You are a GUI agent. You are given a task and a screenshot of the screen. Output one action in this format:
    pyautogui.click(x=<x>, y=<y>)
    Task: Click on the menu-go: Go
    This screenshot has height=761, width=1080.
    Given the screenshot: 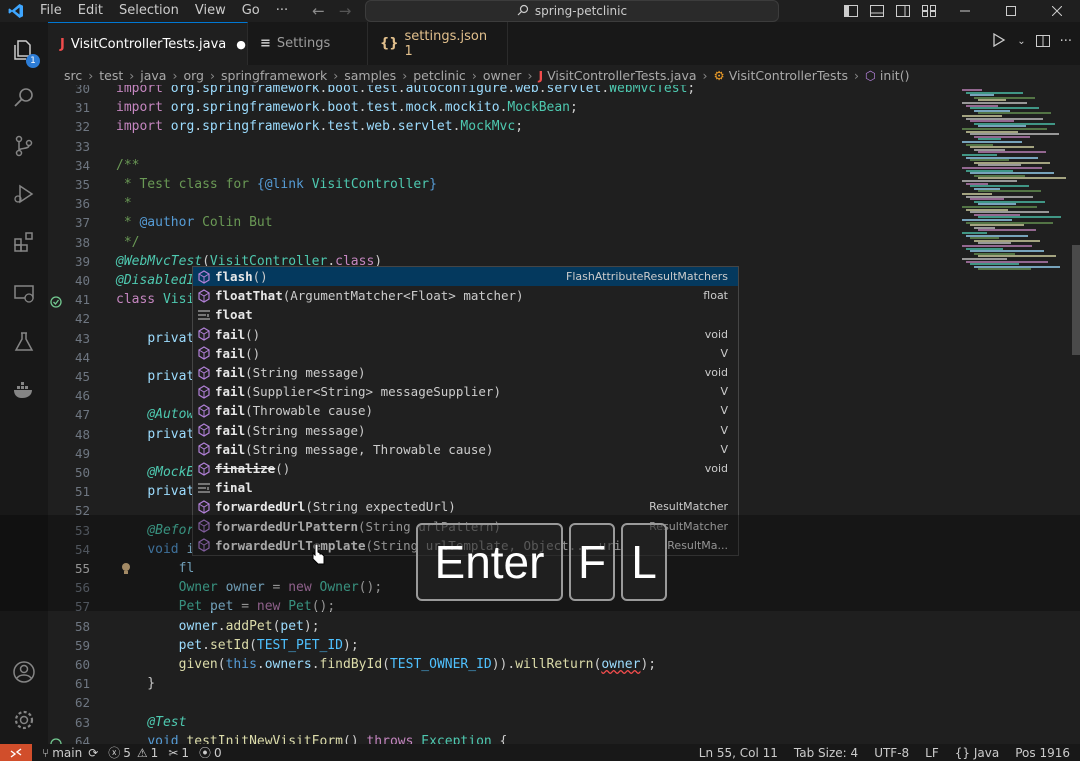 What is the action you would take?
    pyautogui.click(x=251, y=11)
    